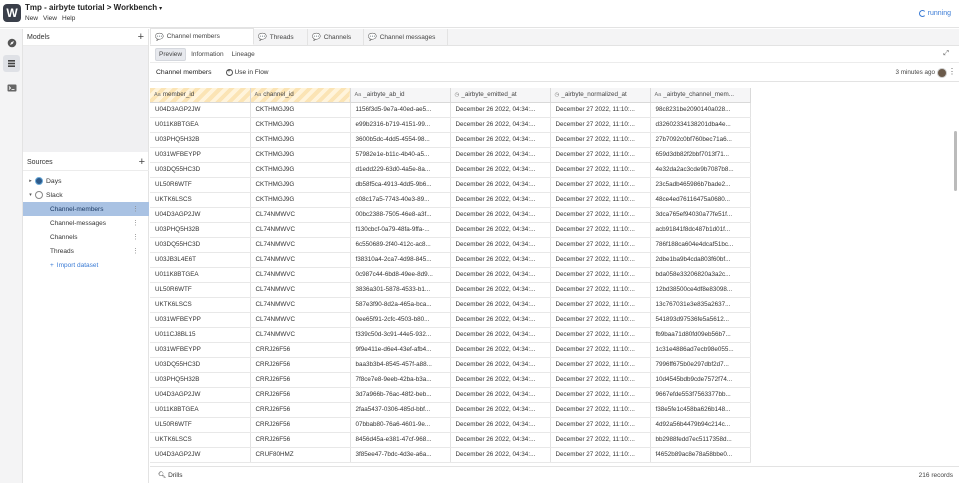 The image size is (959, 483). What do you see at coordinates (200, 275) in the screenshot?
I see `table-cell: U011K8BTGEA` at bounding box center [200, 275].